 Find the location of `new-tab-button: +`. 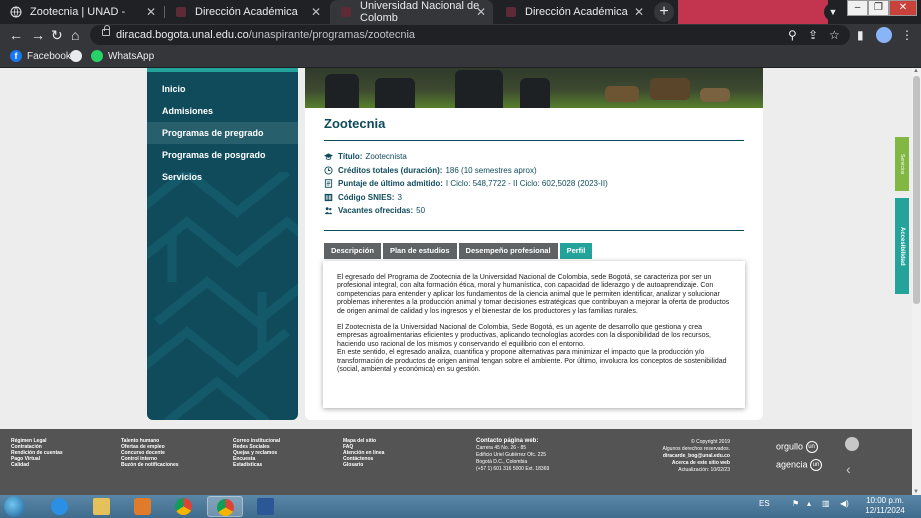

new-tab-button: + is located at coordinates (664, 12).